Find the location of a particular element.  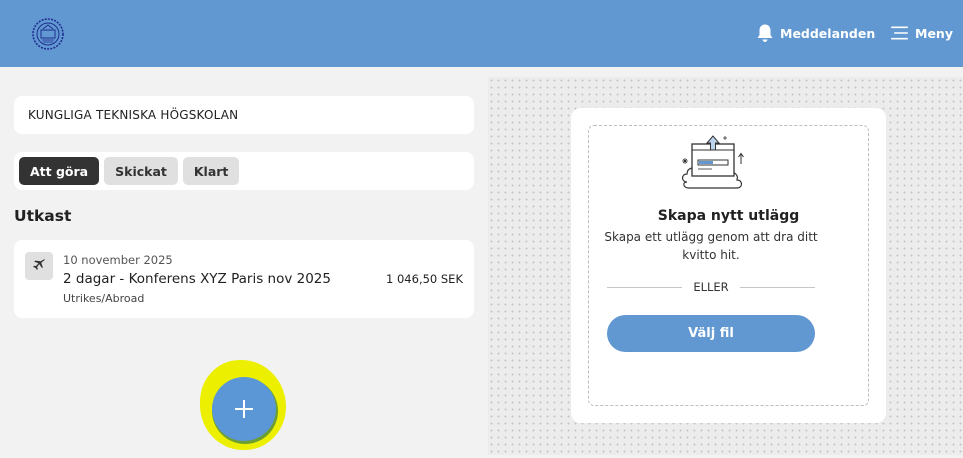

organization-field: KUNGLIGA TEKNISKA HÖGSKOLAN is located at coordinates (244, 115).